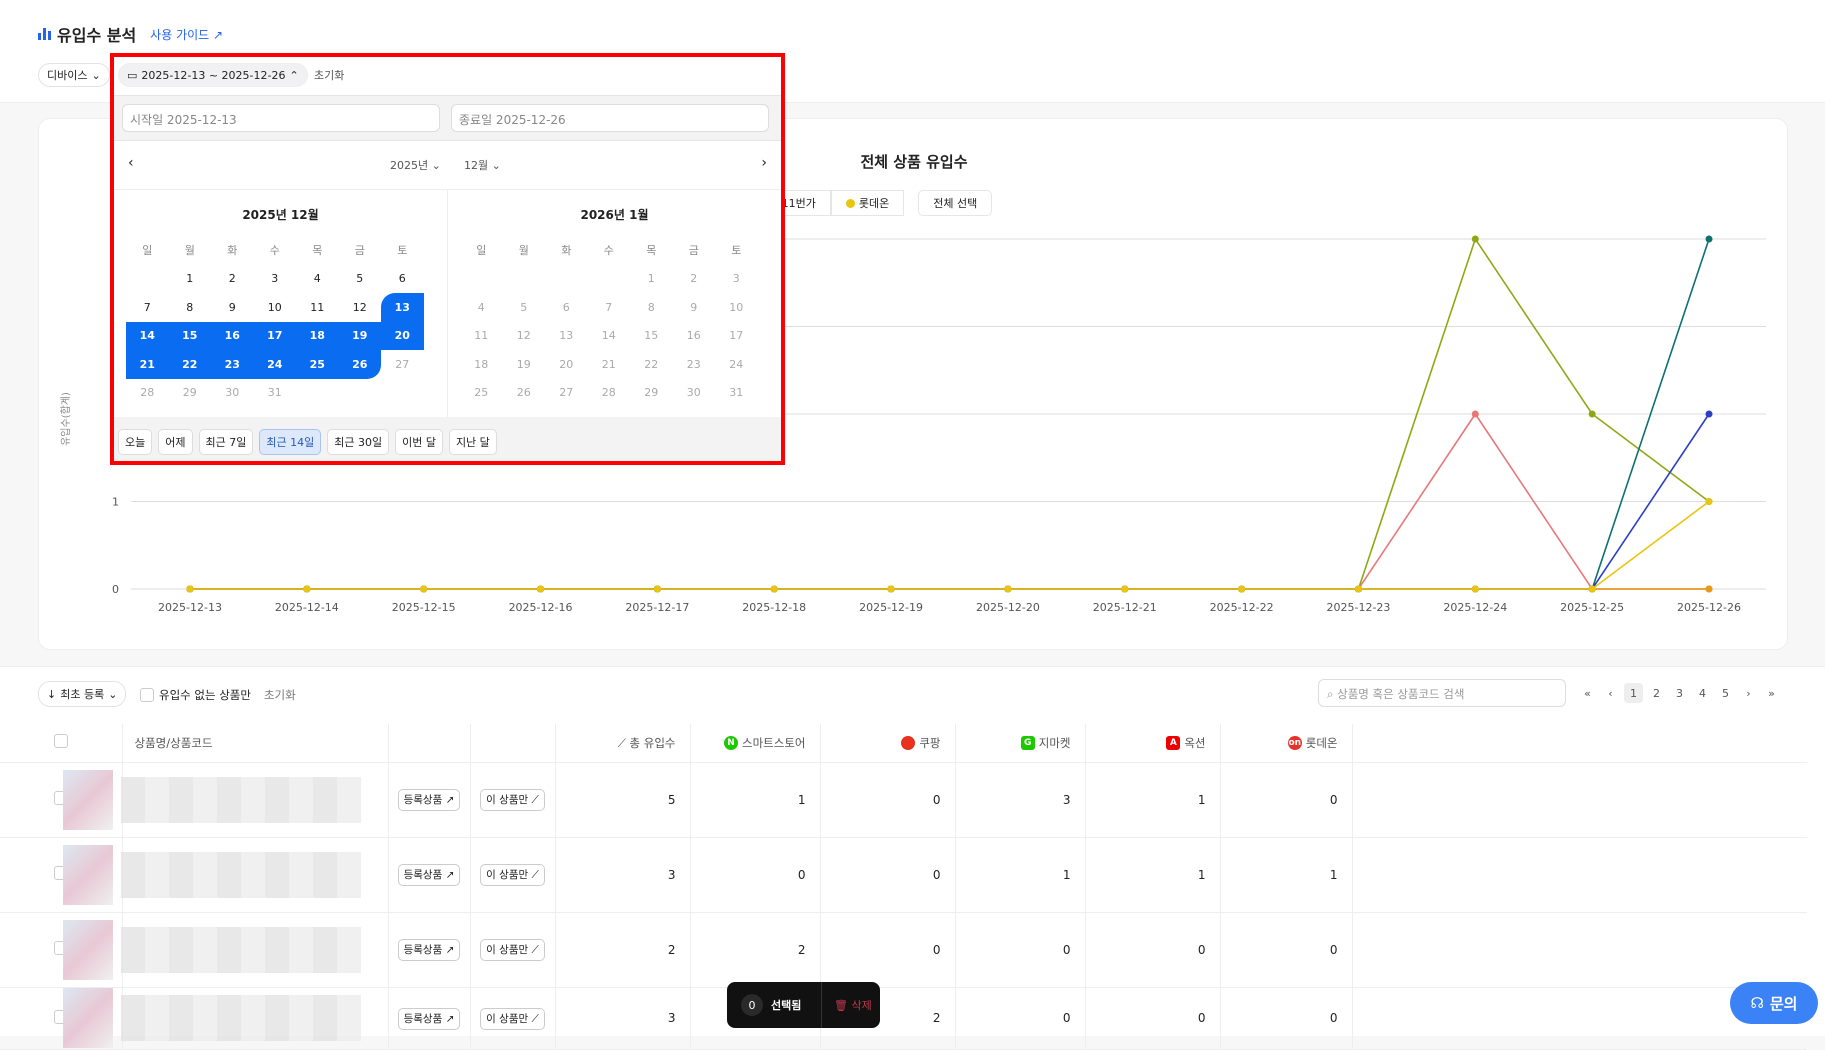 This screenshot has height=1050, width=1825. I want to click on page-button: 1, so click(1633, 693).